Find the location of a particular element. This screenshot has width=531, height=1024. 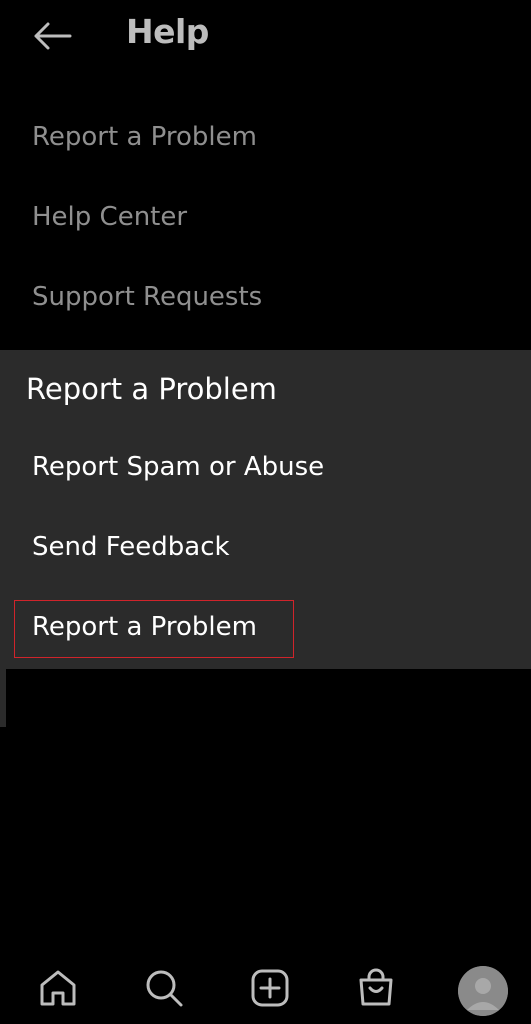

nav-home-button is located at coordinates (58, 988).